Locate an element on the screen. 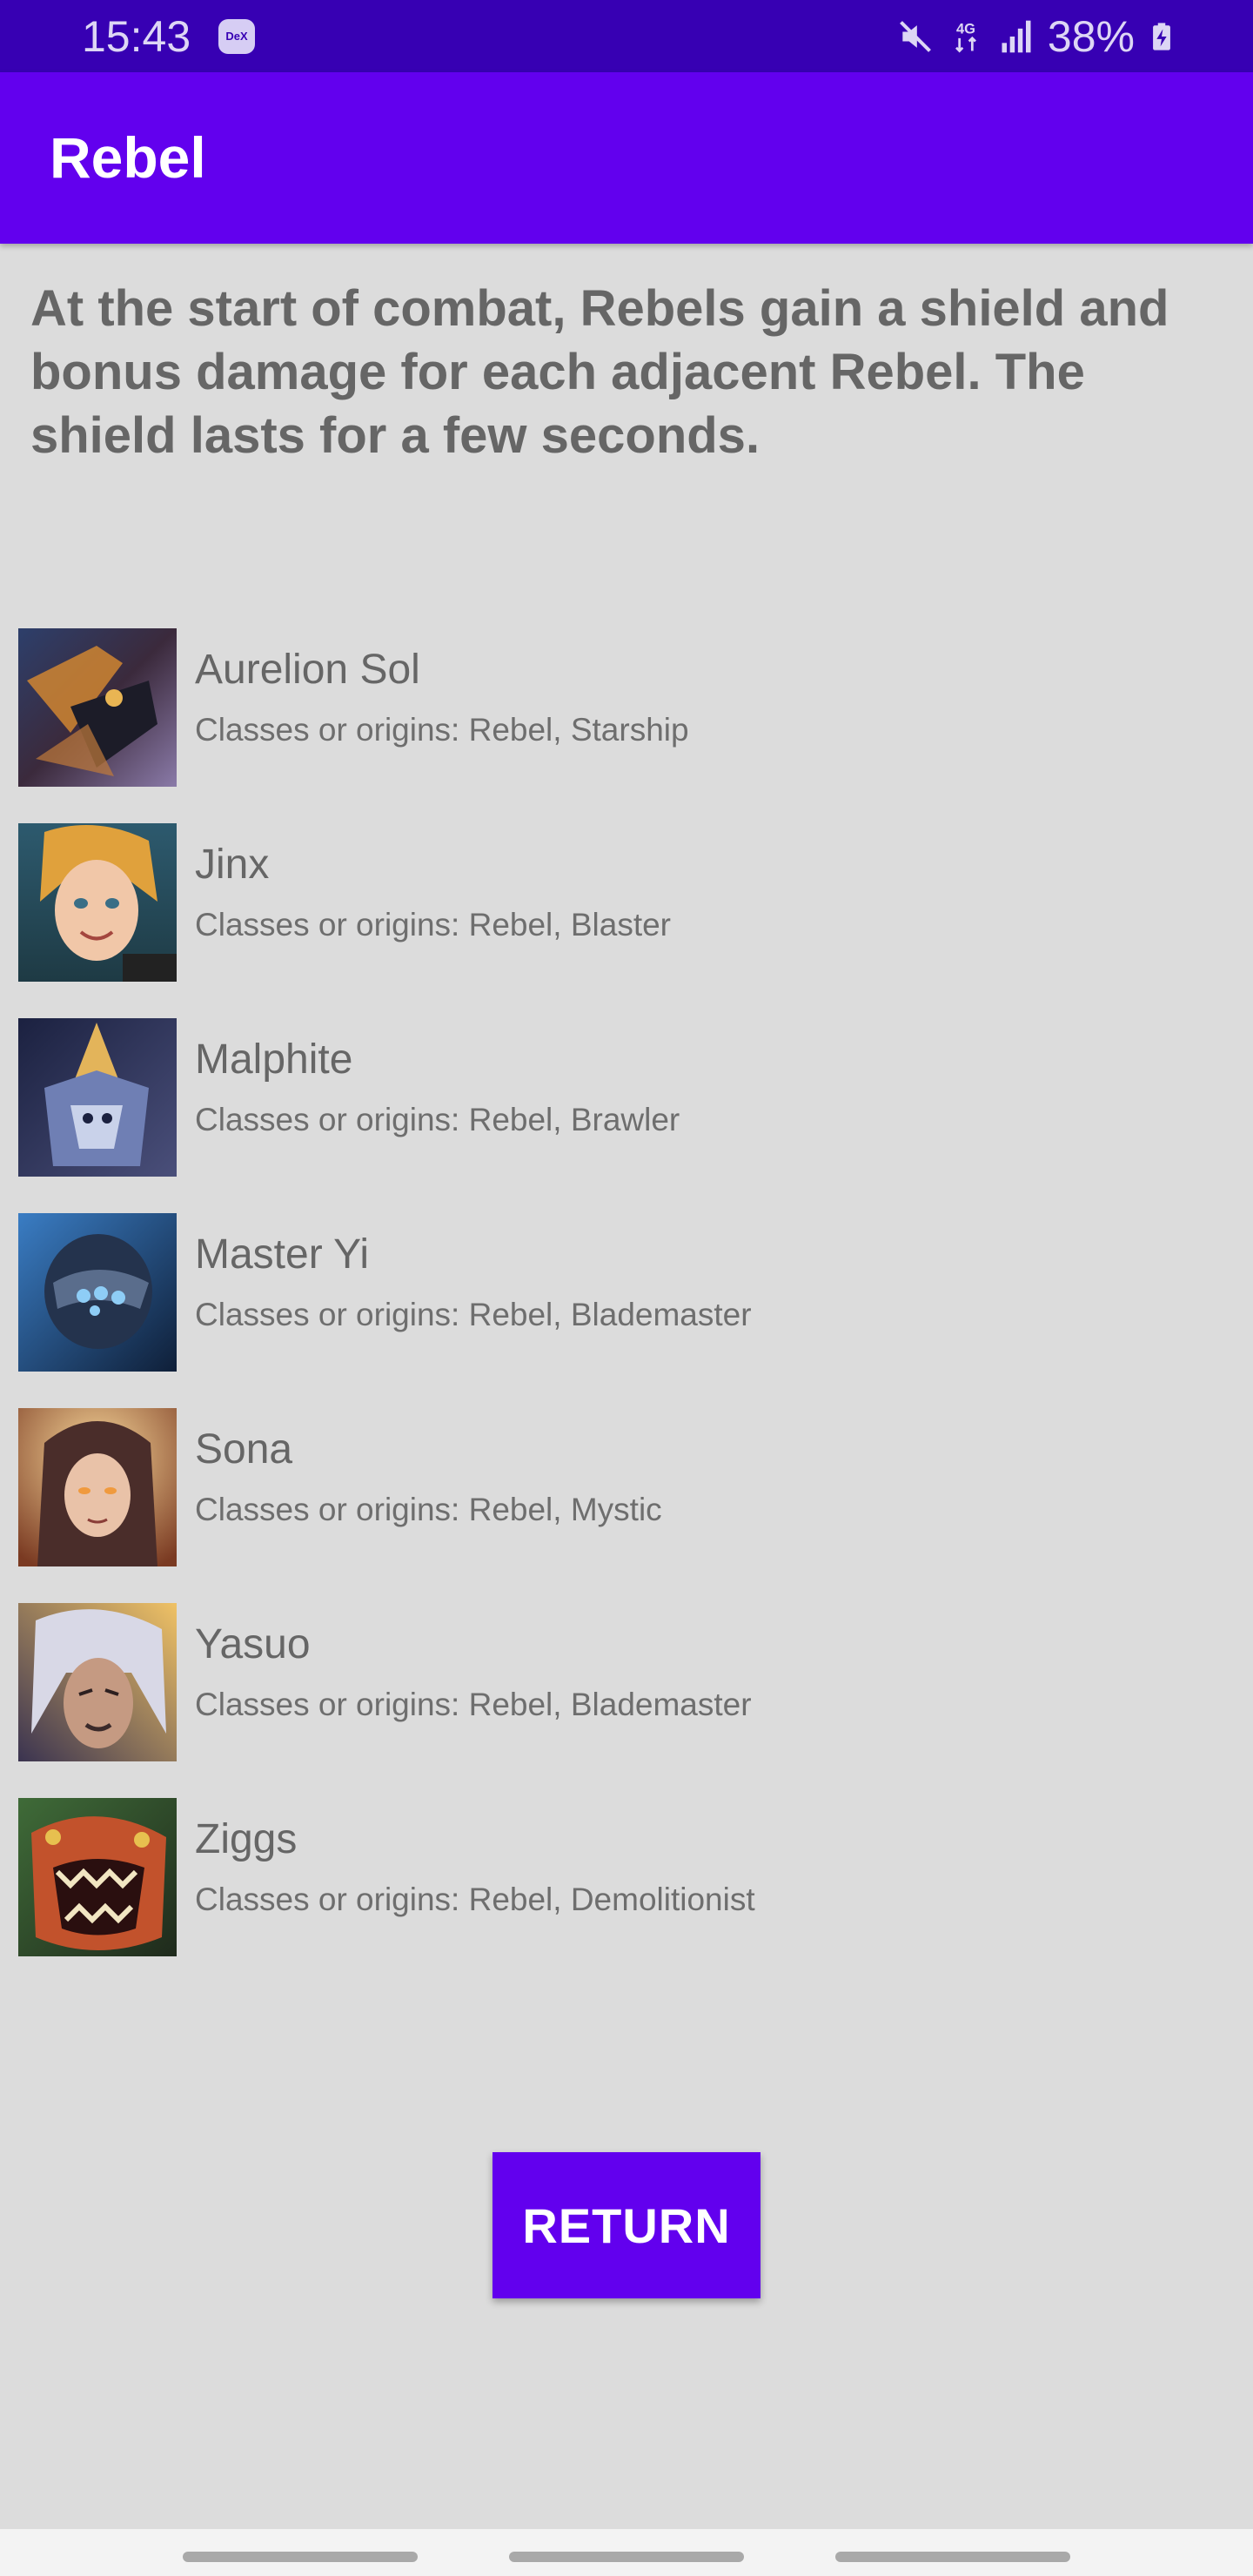  status-icons: 4G 38% is located at coordinates (1036, 37).